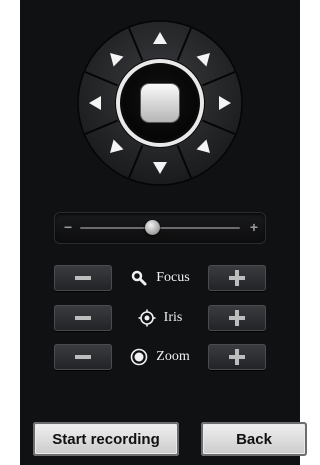 The width and height of the screenshot is (320, 465). I want to click on focus-minus-button, so click(83, 278).